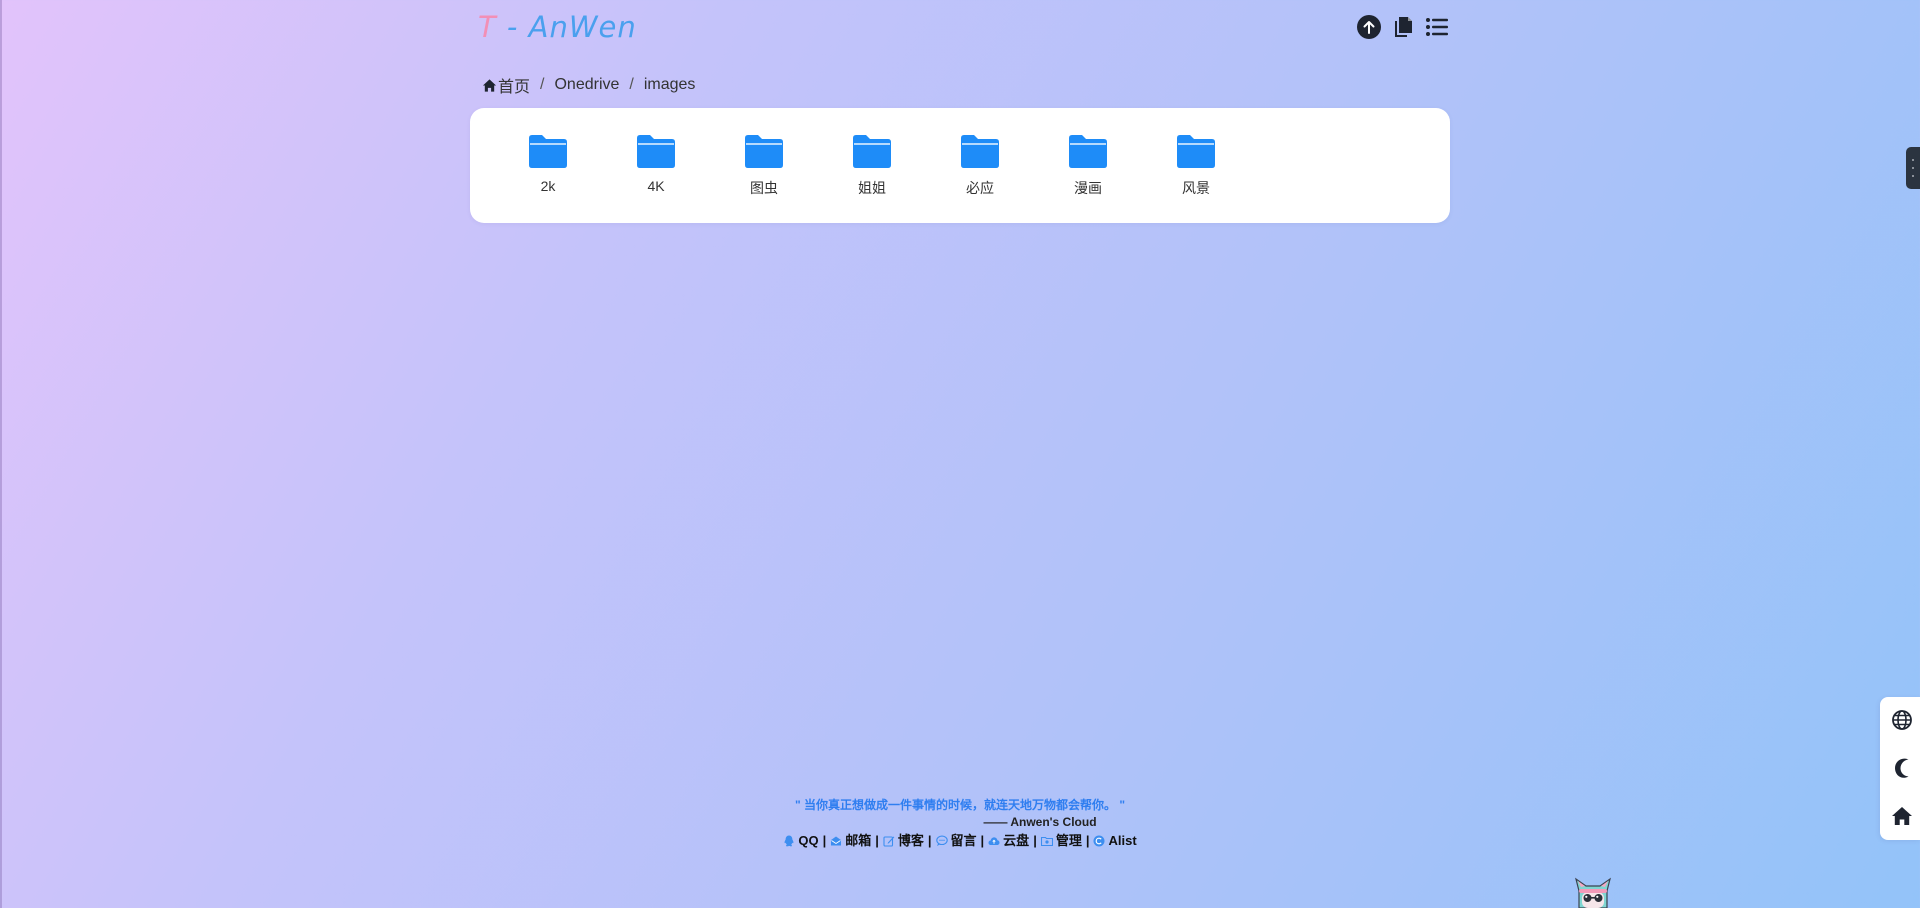 The height and width of the screenshot is (908, 1920). Describe the element at coordinates (1369, 27) in the screenshot. I see `upload-icon` at that location.